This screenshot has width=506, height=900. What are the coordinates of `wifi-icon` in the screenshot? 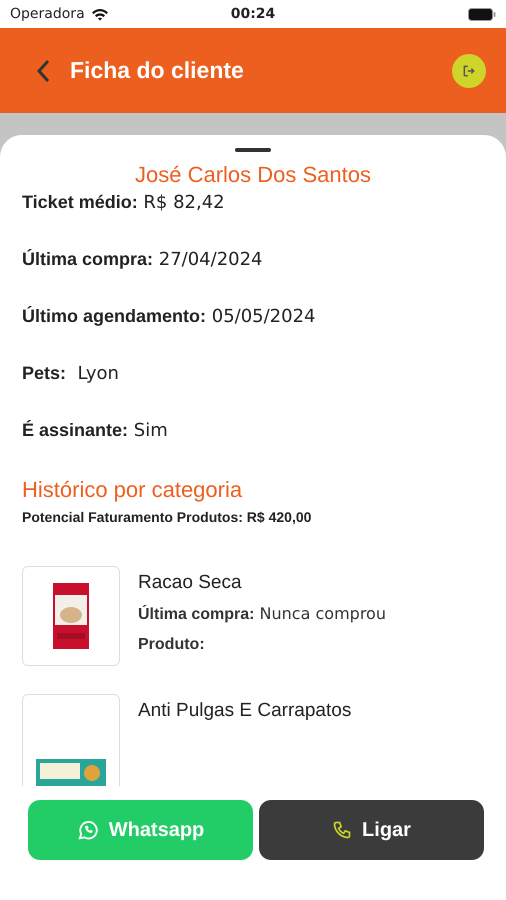 It's located at (99, 14).